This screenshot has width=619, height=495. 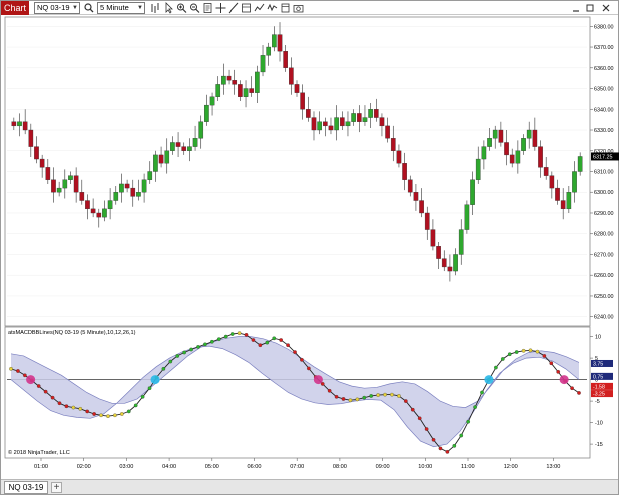 I want to click on pointer-icon, so click(x=168, y=8).